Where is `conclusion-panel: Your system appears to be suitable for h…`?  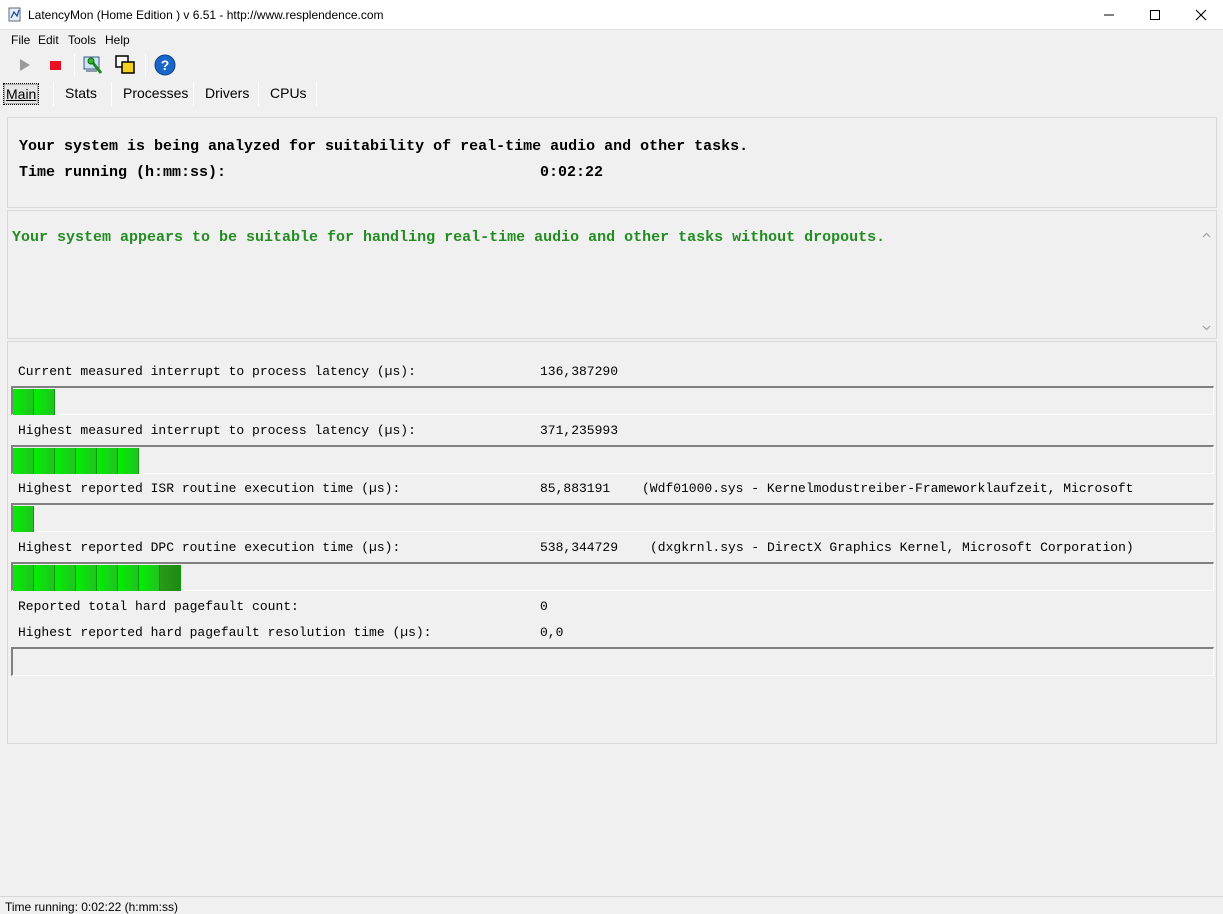 conclusion-panel: Your system appears to be suitable for h… is located at coordinates (612, 274).